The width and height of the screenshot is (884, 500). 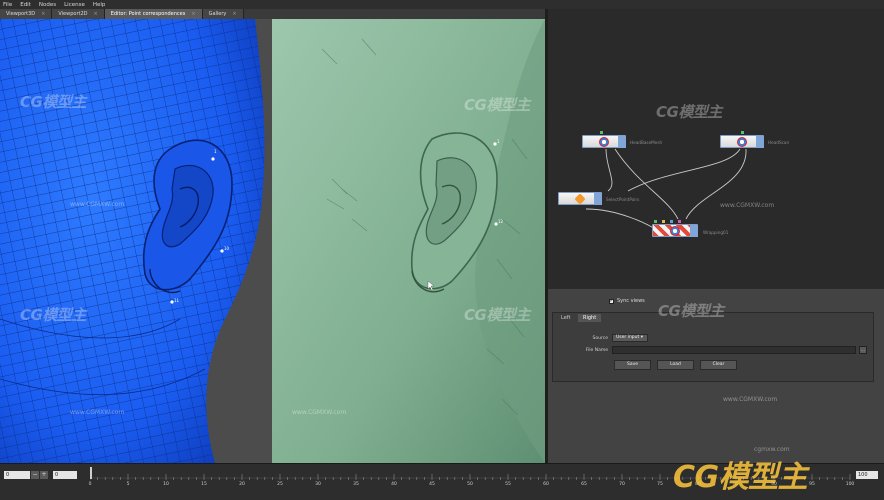 I want to click on start-frame-input: 0, so click(x=17, y=475).